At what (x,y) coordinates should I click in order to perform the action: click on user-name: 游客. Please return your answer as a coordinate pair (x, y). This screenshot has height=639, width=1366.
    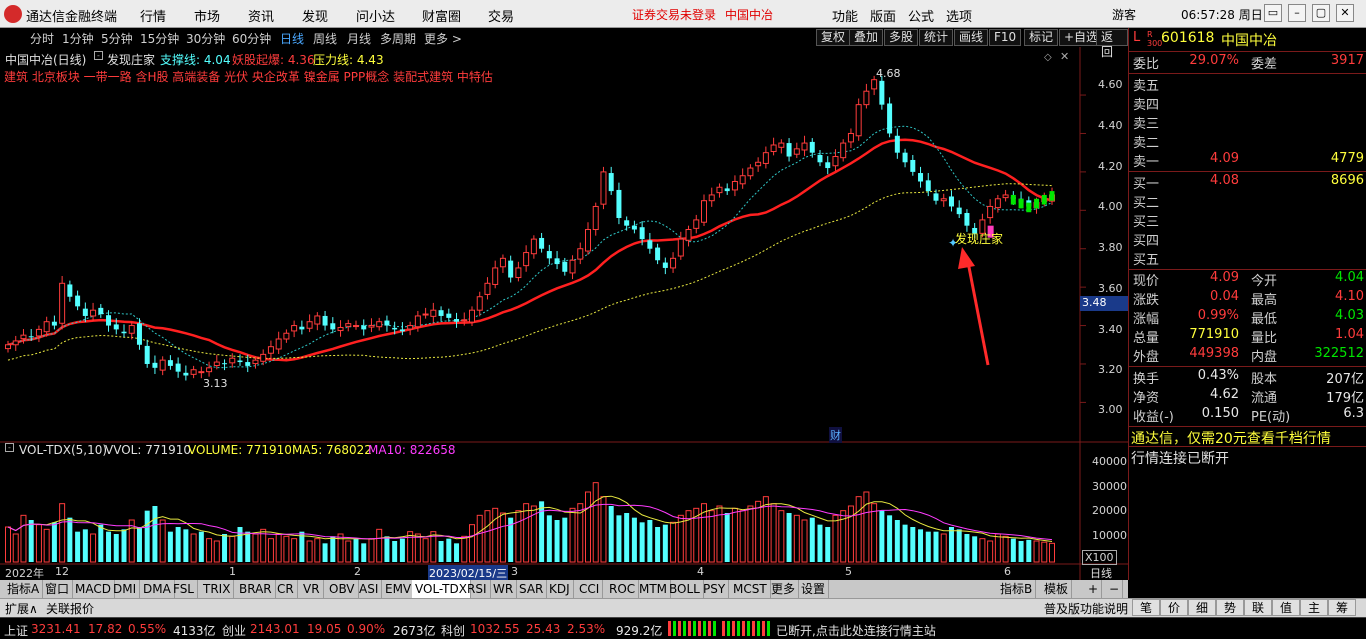
    Looking at the image, I should click on (1124, 14).